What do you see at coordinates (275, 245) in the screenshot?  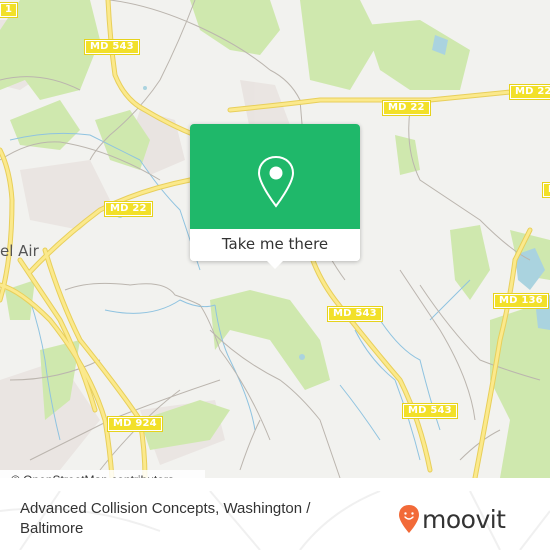 I see `take-me-there-button: Take me there` at bounding box center [275, 245].